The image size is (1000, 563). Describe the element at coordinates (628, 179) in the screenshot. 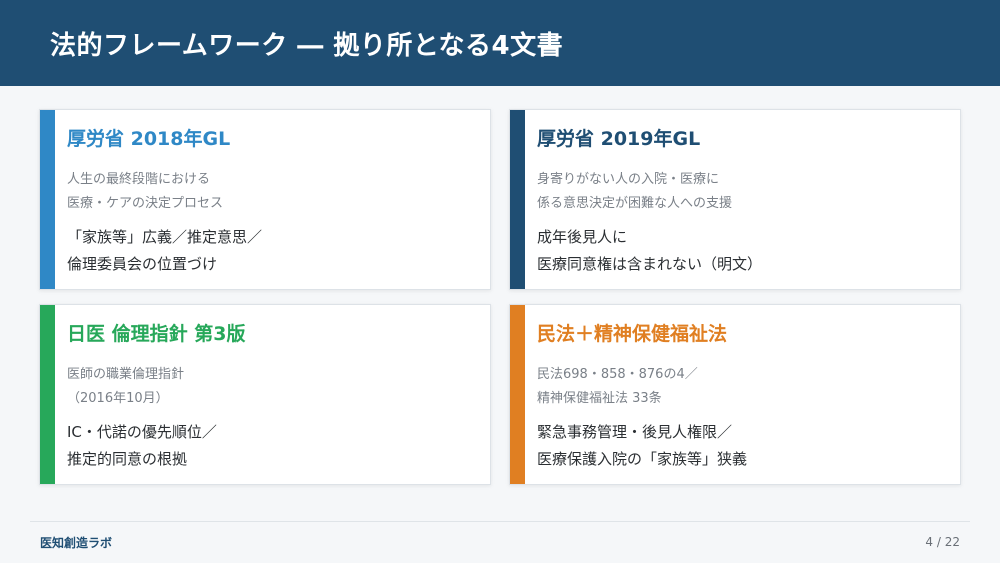

I see `card-subtitle-line: 身寄りがない人の入院・医療に` at that location.